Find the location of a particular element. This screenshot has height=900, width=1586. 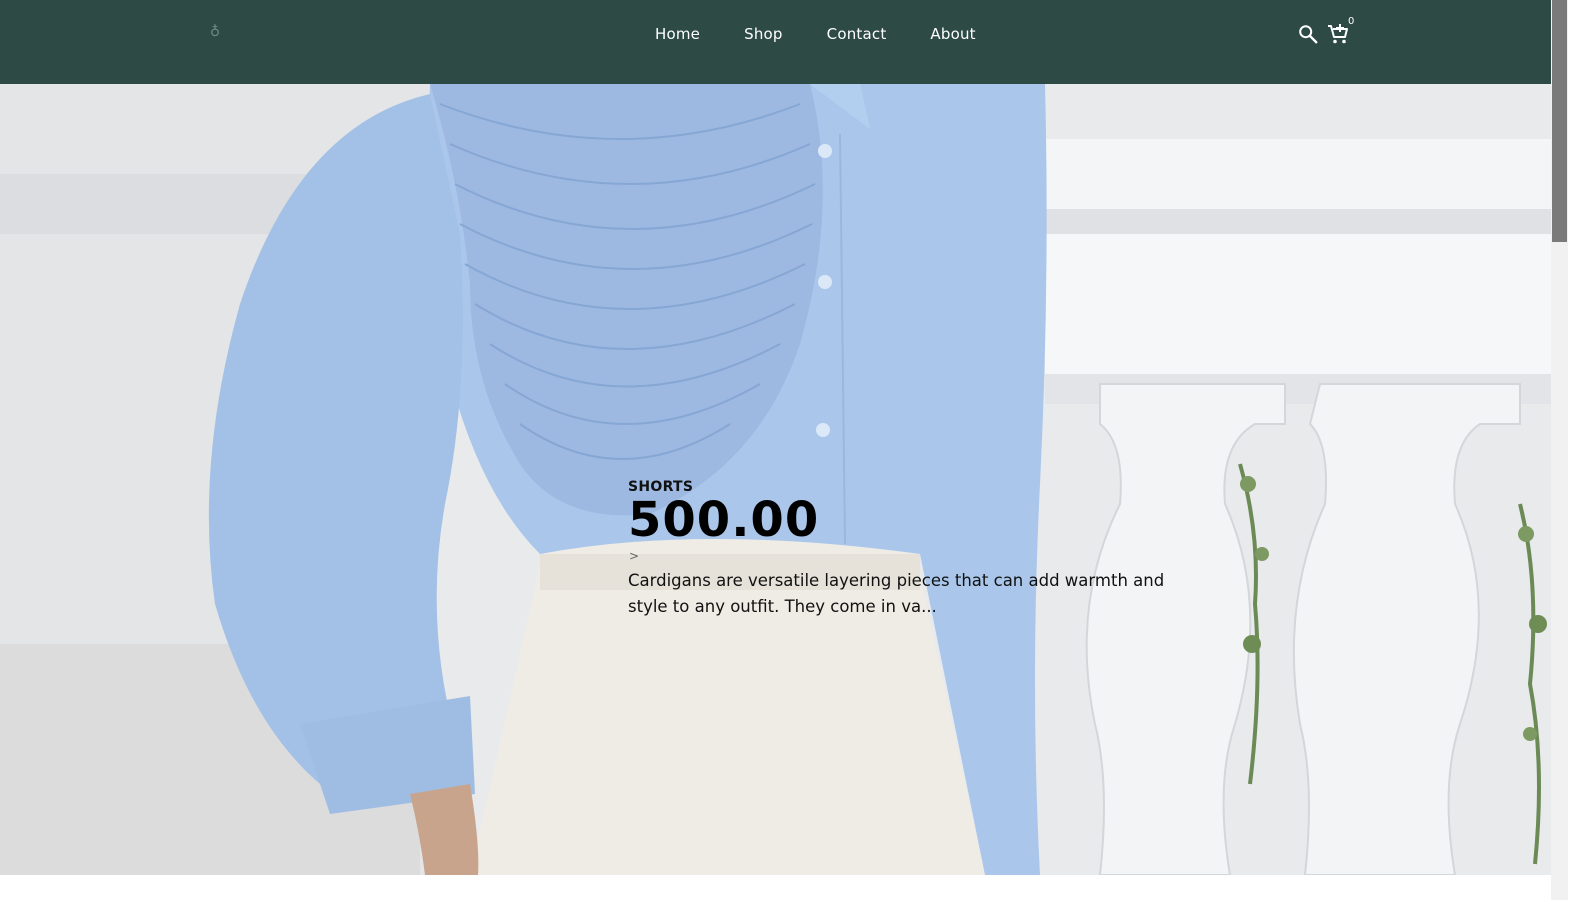

product-price: 500.00 is located at coordinates (724, 520).